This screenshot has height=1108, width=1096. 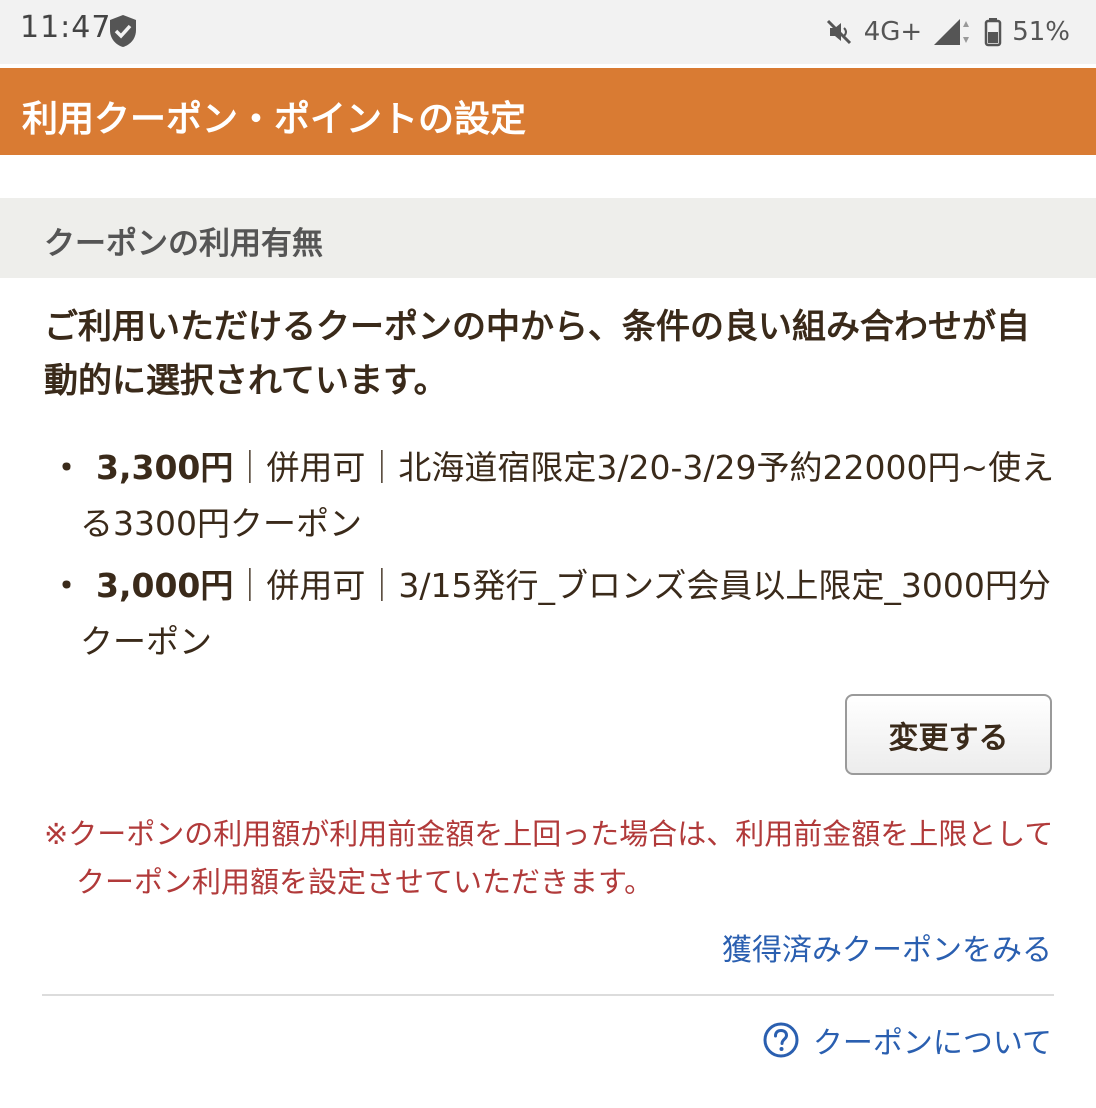 What do you see at coordinates (932, 1043) in the screenshot?
I see `about-coupons-label: クーポンについて` at bounding box center [932, 1043].